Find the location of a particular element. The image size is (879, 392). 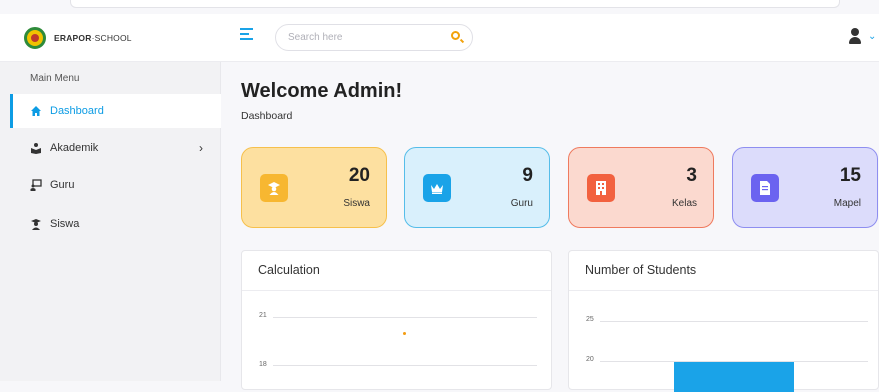

student-bar is located at coordinates (734, 377).